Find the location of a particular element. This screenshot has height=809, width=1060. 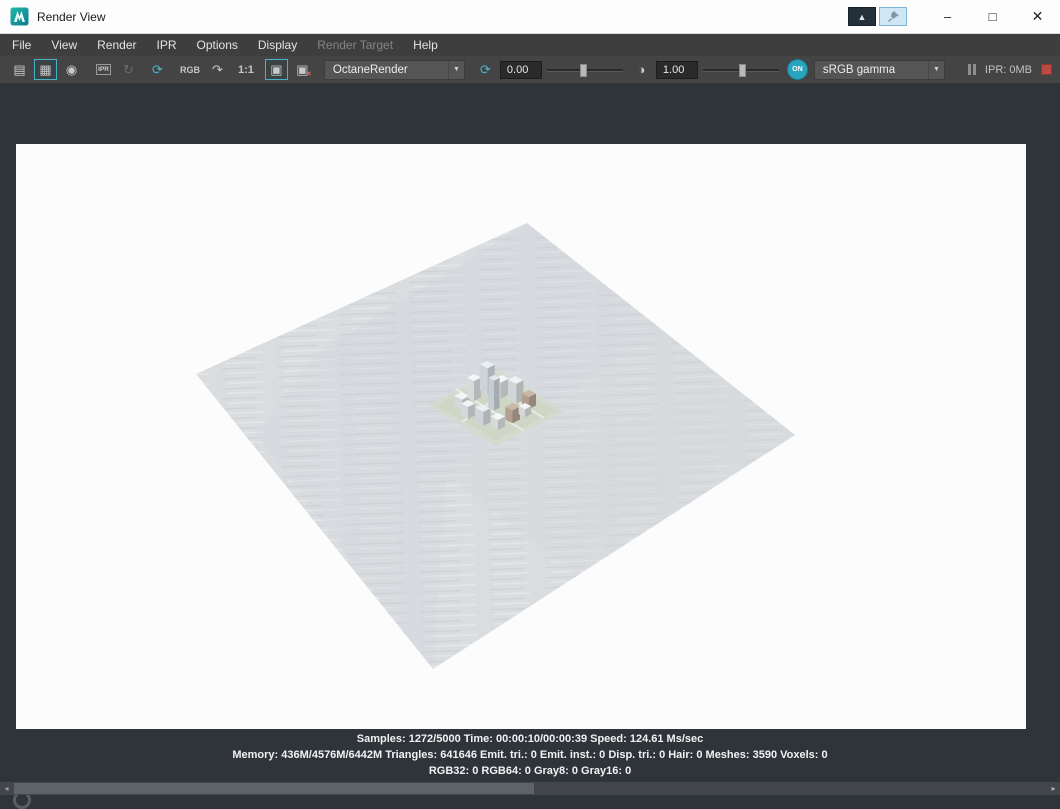

ipr-icon: IPR is located at coordinates (103, 69).